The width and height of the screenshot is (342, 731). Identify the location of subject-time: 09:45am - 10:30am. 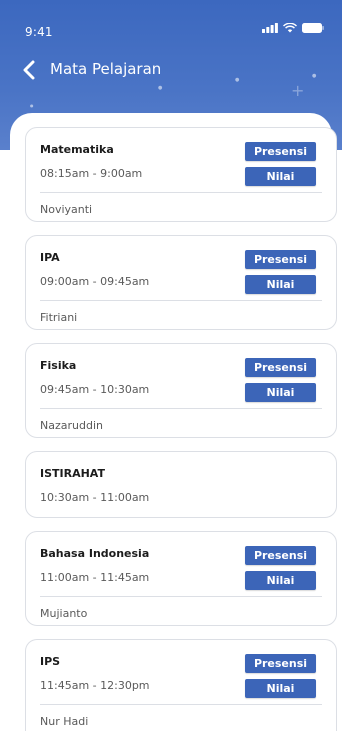
(95, 389).